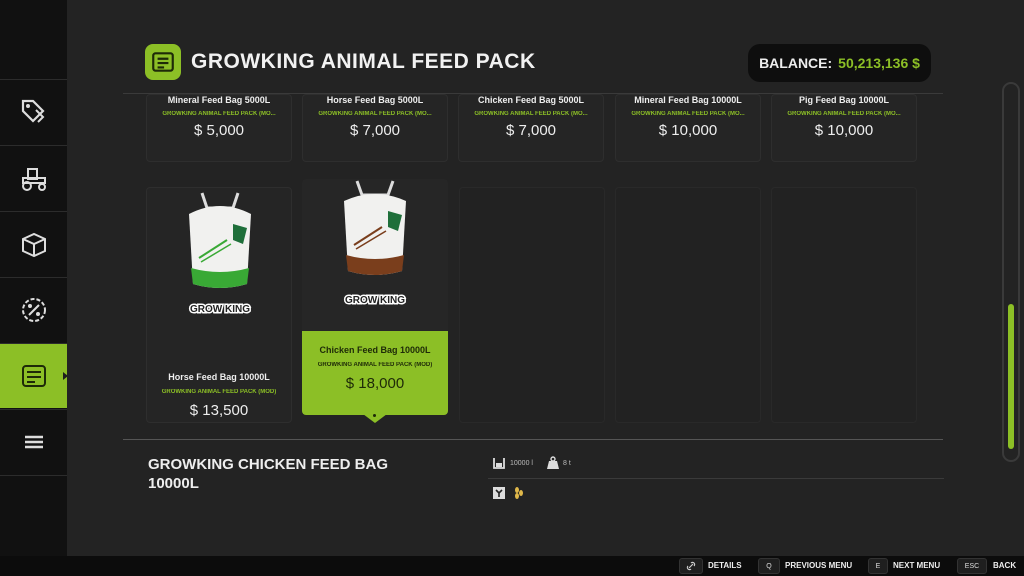 This screenshot has width=1024, height=576. Describe the element at coordinates (375, 100) in the screenshot. I see `item-name: Horse Feed Bag 5000L` at that location.